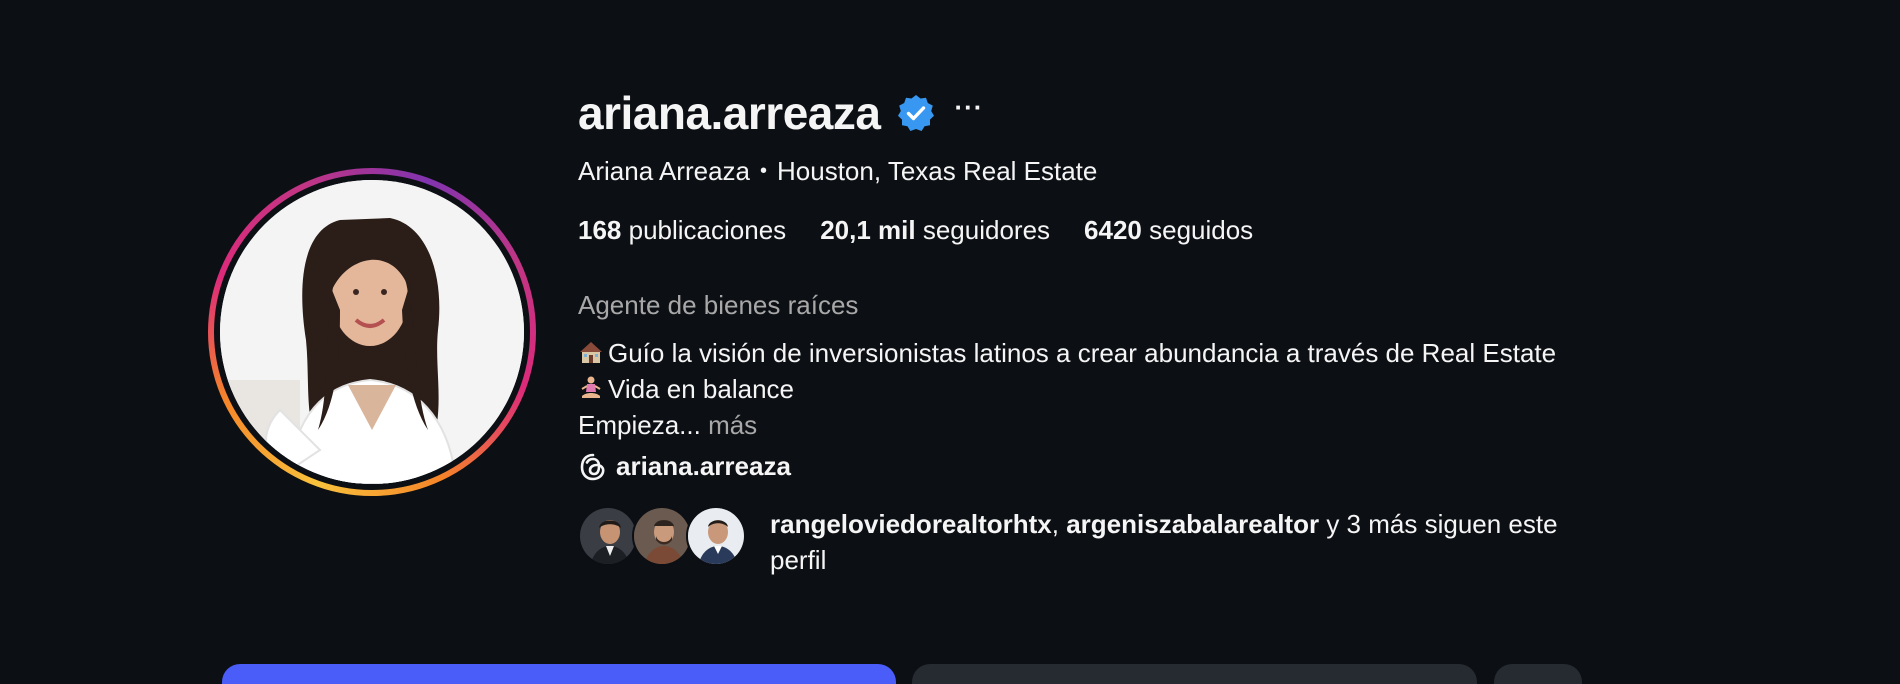 This screenshot has height=684, width=1900. I want to click on profile-username: ariana.arreaza, so click(729, 113).